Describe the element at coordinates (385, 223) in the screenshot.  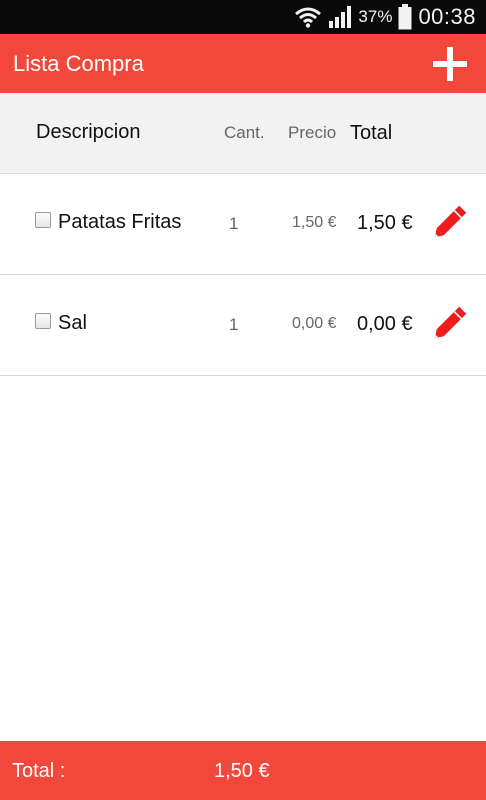
I see `item-total: 1,50 €` at that location.